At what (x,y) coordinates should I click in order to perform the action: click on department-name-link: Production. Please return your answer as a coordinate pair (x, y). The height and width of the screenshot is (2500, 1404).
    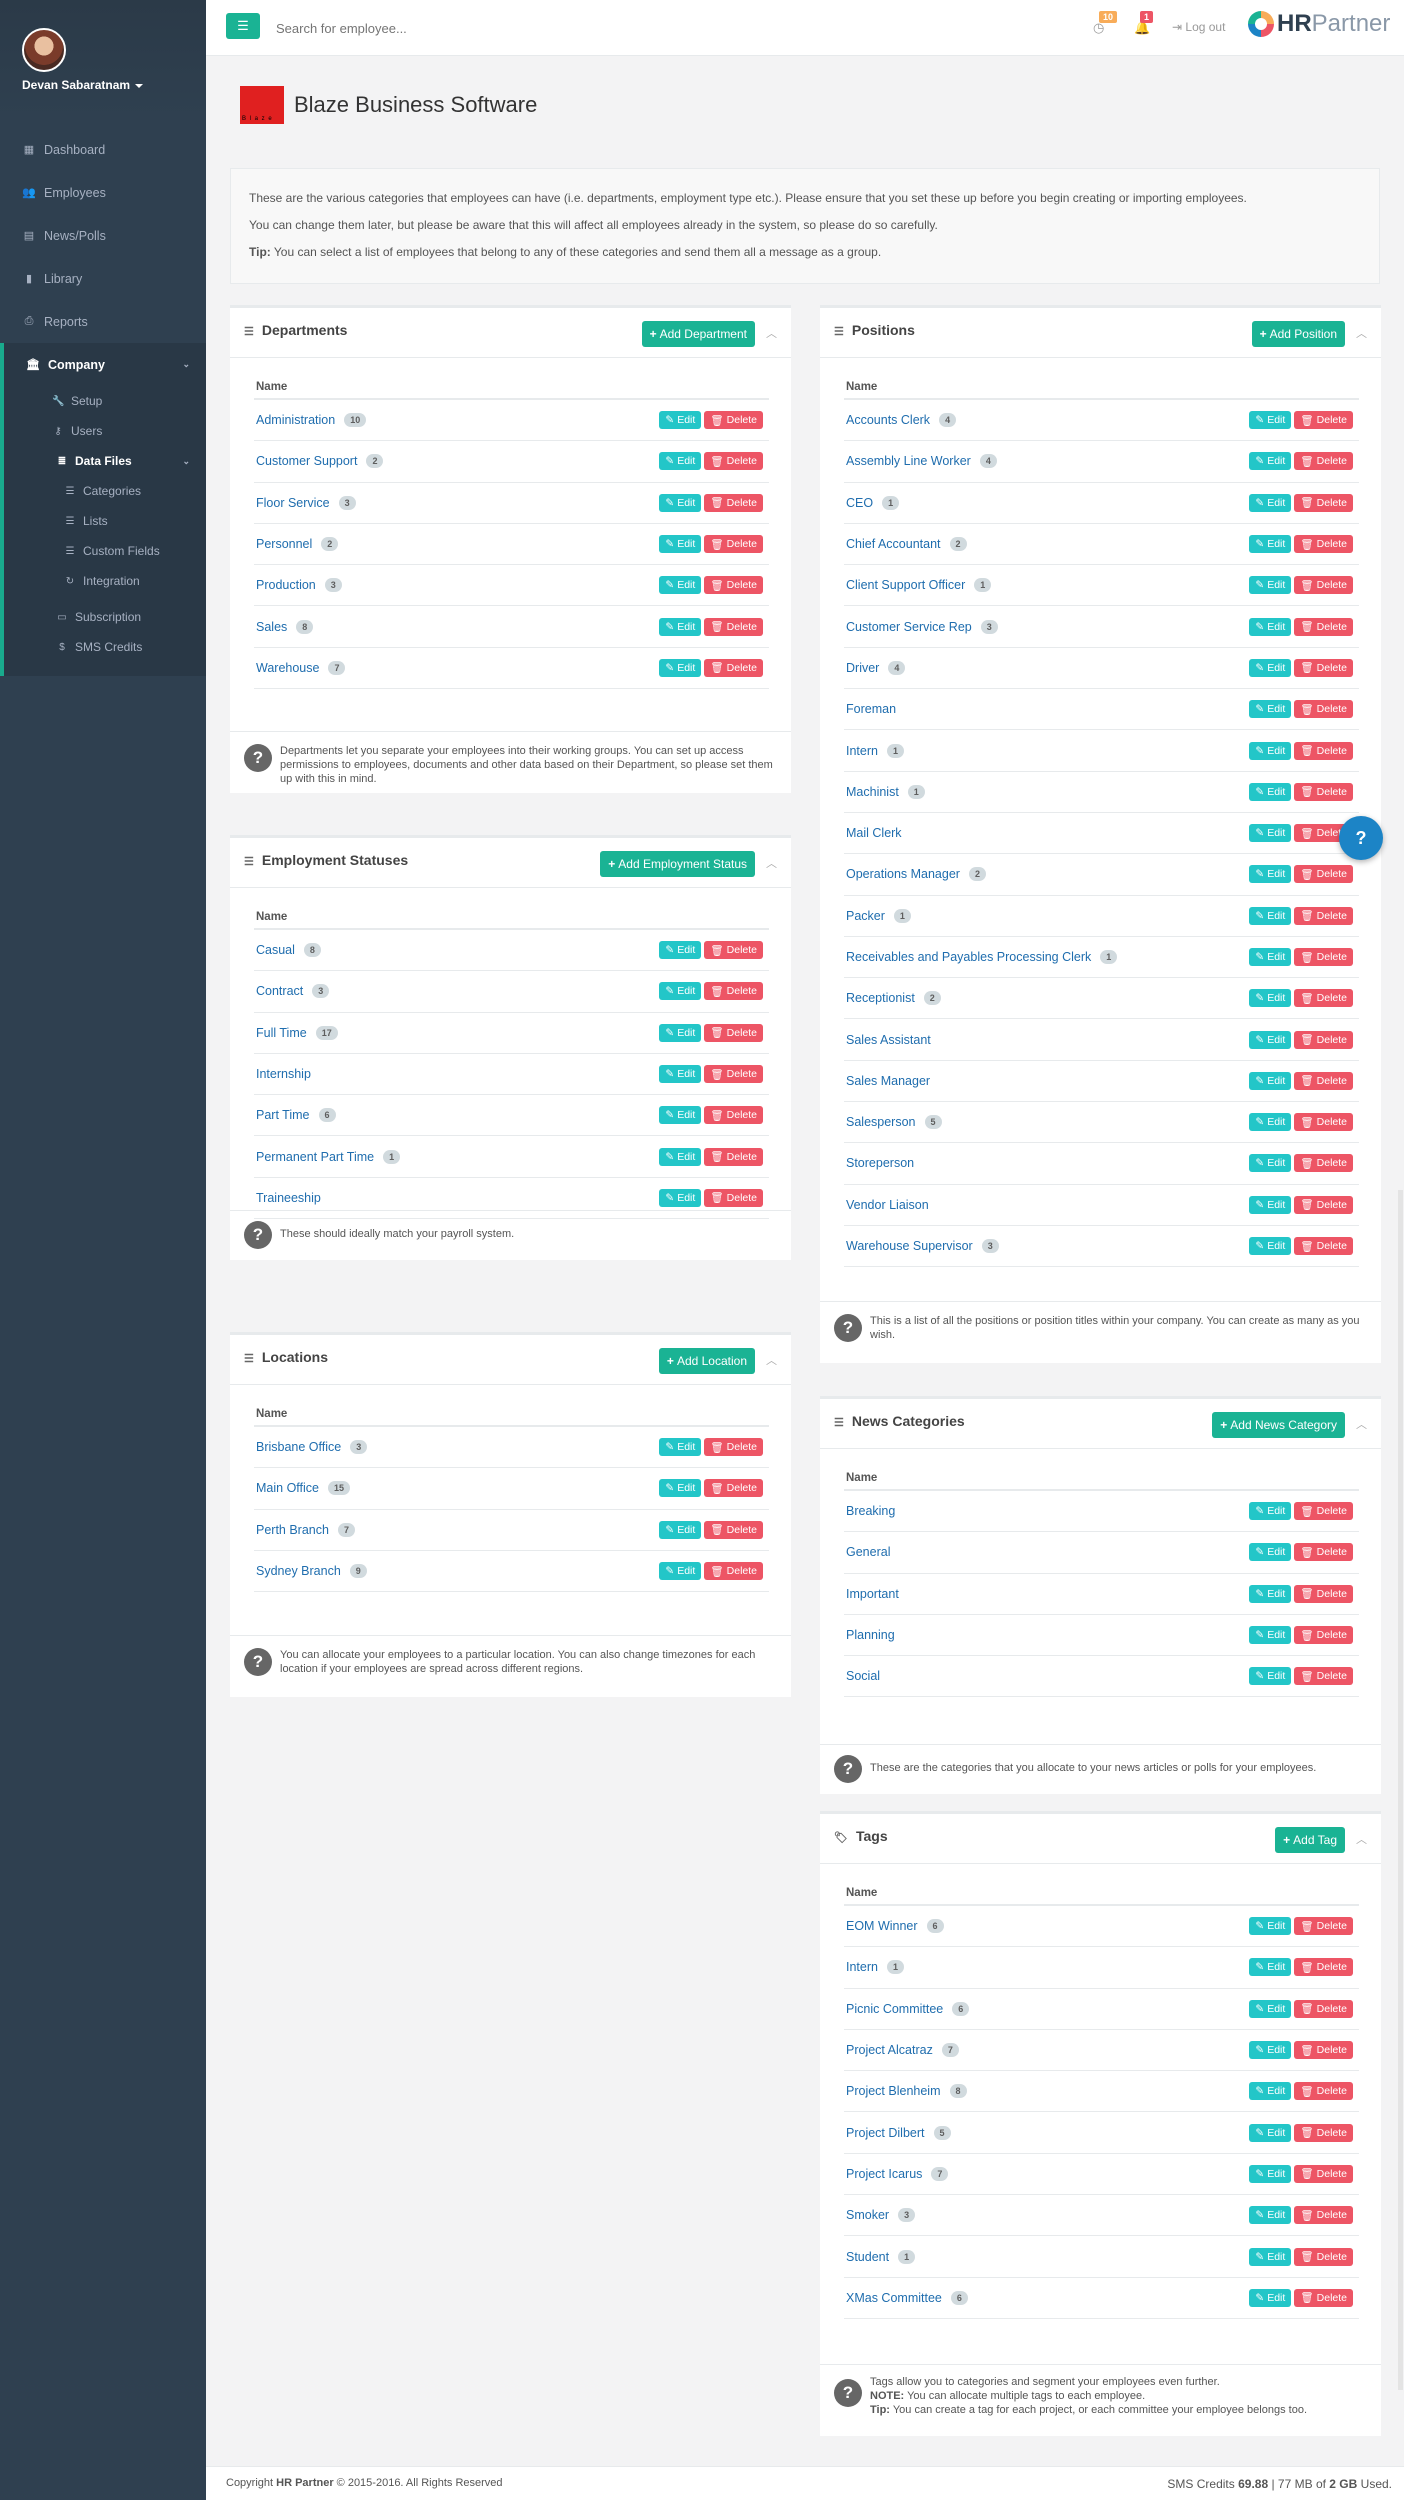
    Looking at the image, I should click on (286, 585).